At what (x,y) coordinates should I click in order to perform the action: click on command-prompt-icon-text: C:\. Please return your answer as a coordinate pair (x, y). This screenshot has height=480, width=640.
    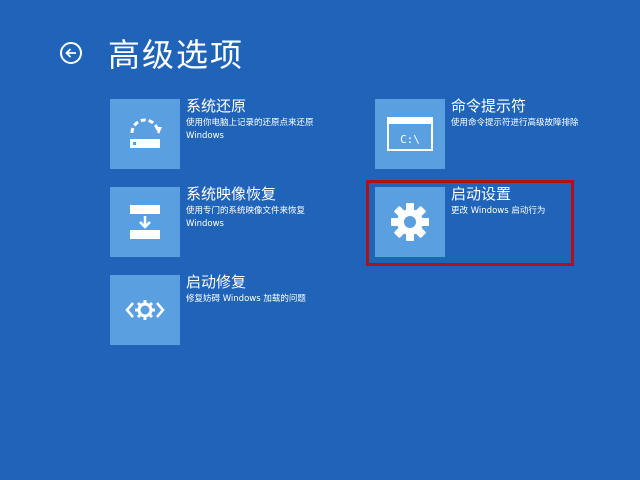
    Looking at the image, I should click on (410, 139).